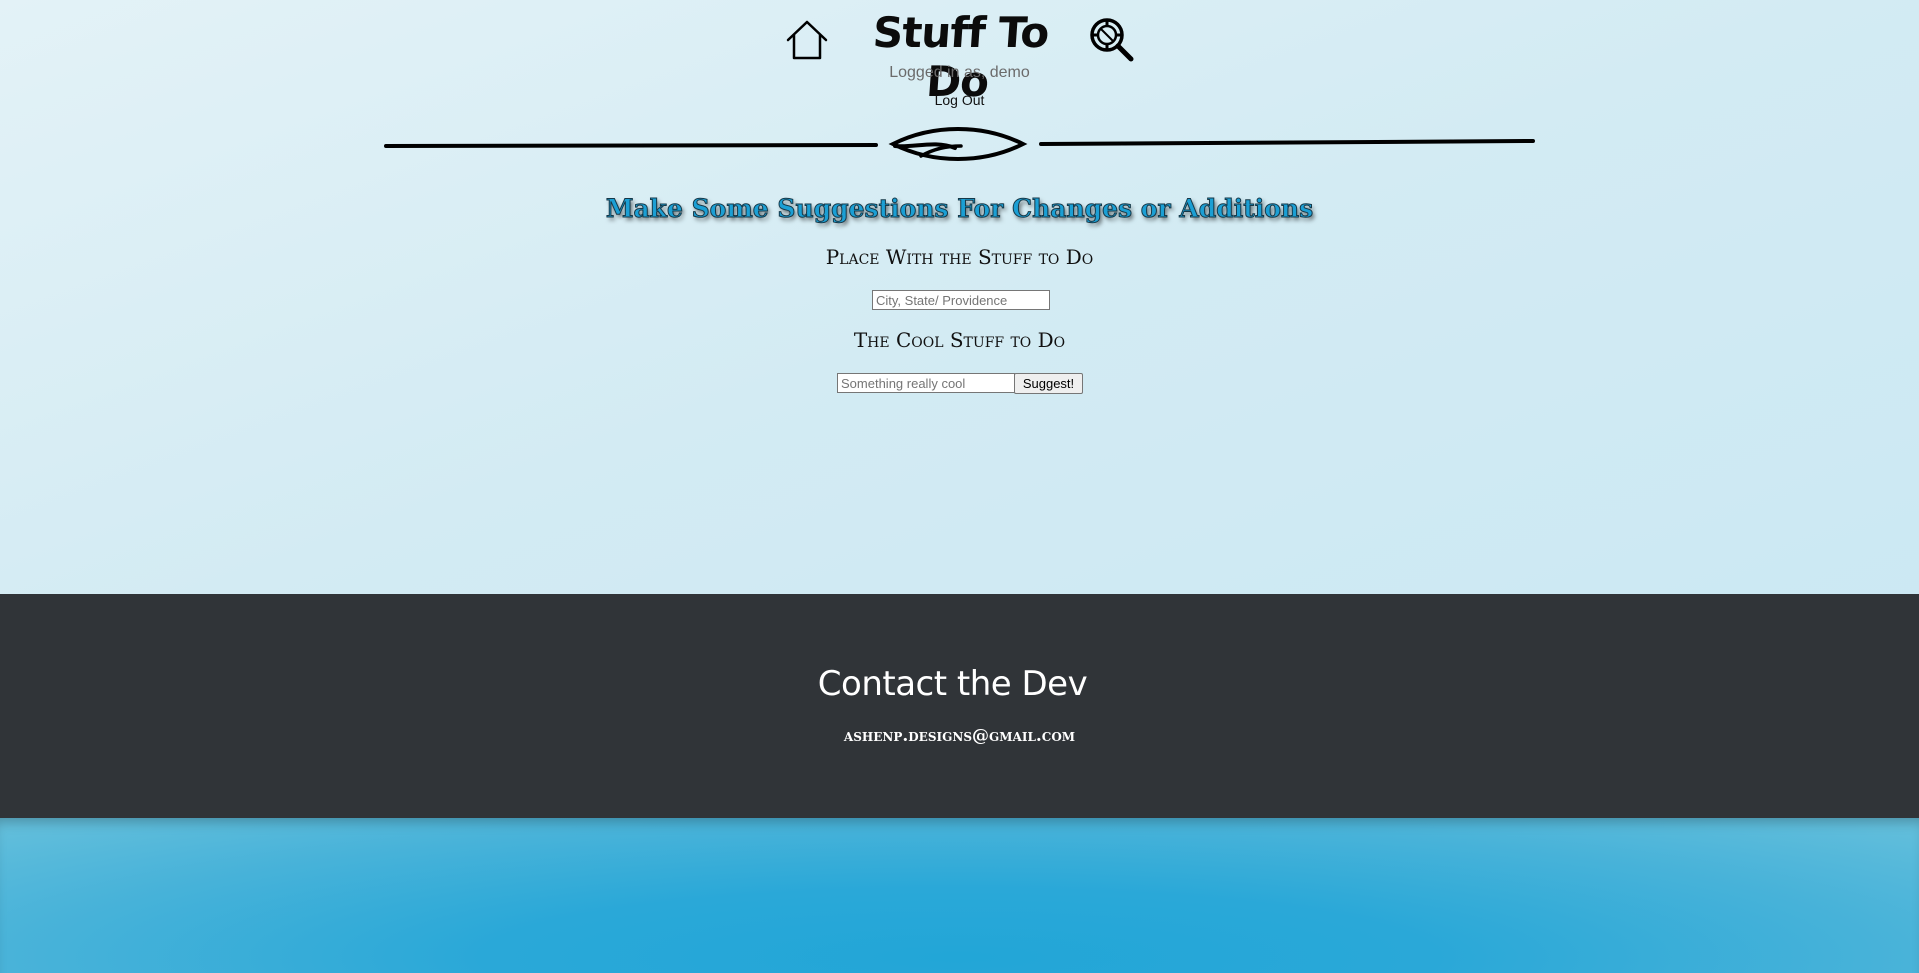 This screenshot has width=1919, height=973. I want to click on place-label: Place With the Stuff to Do, so click(959, 257).